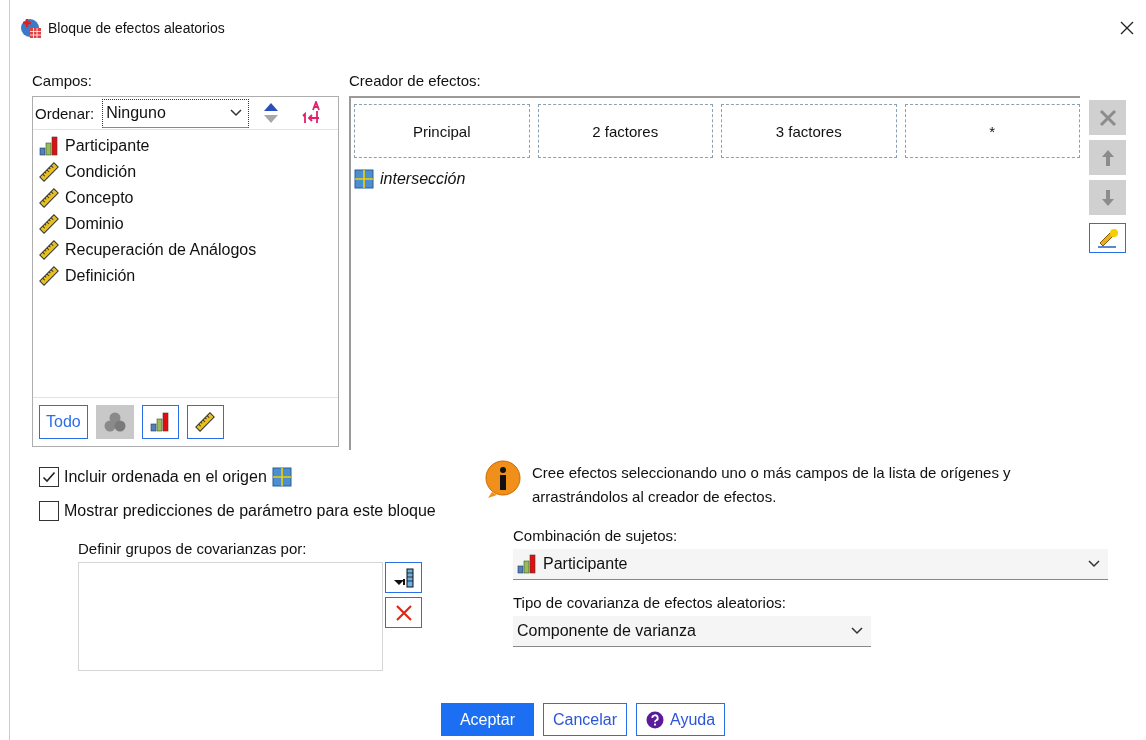  I want to click on info-icon, so click(504, 480).